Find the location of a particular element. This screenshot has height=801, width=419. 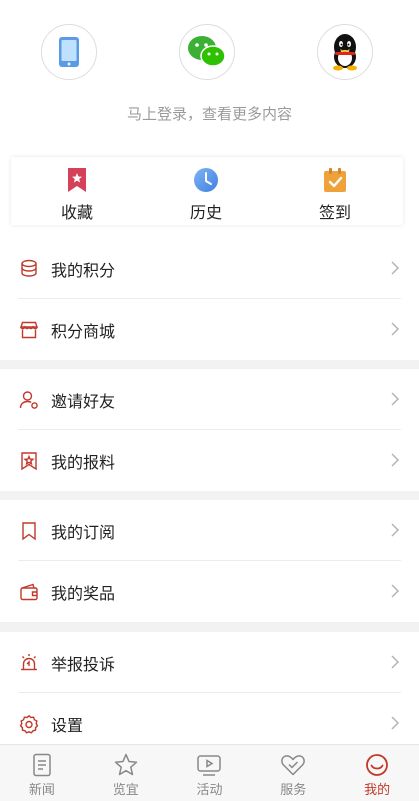

star-icon is located at coordinates (125, 764).